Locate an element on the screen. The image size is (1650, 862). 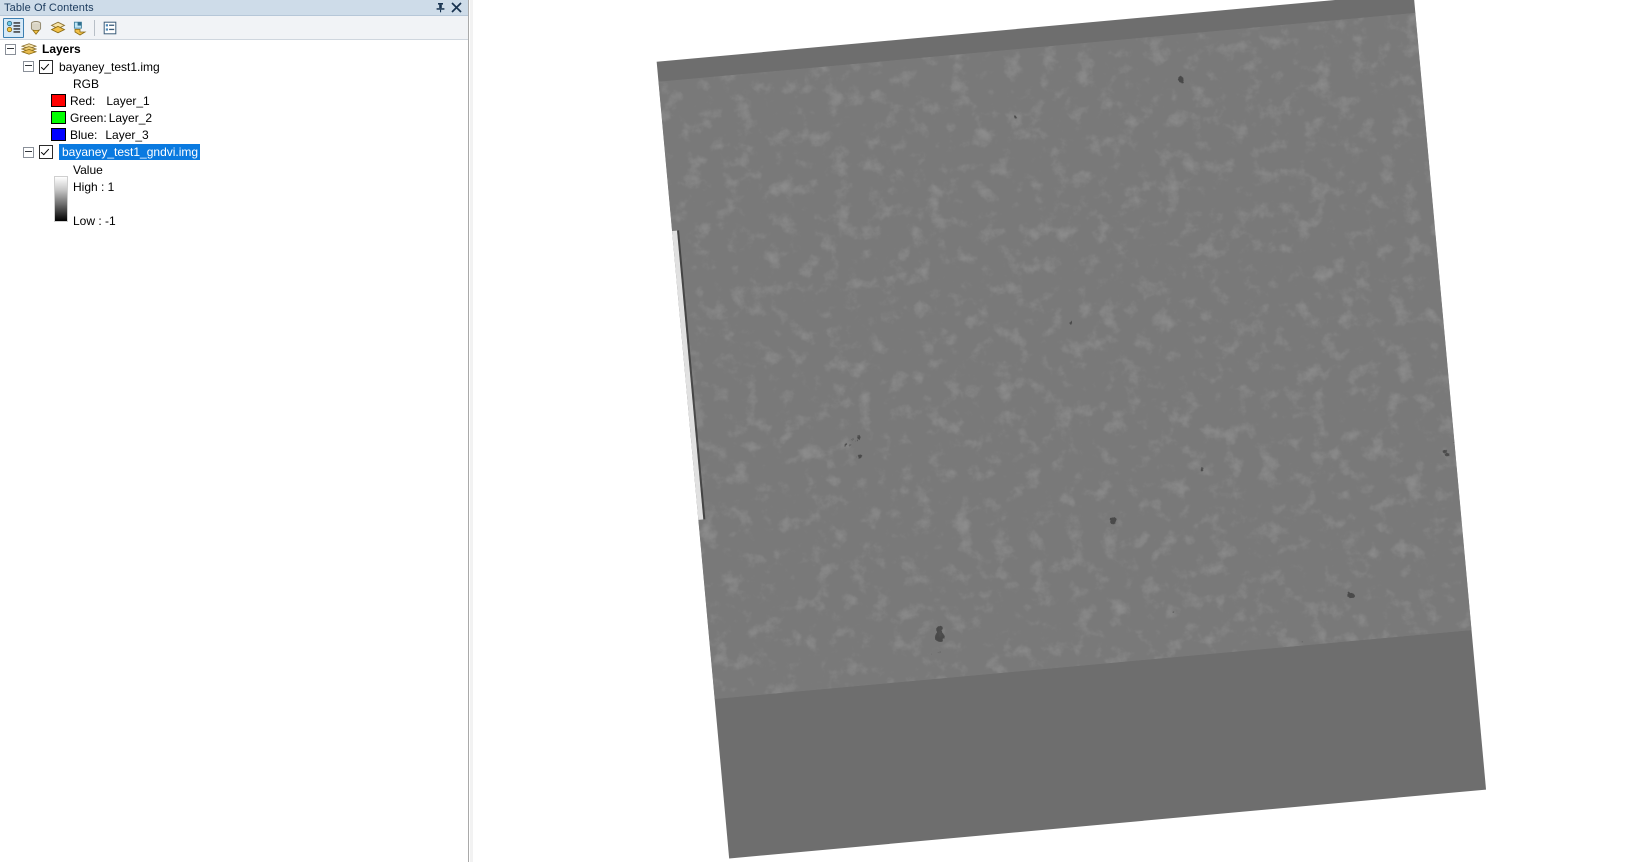
expander-layers-root is located at coordinates (10, 49).